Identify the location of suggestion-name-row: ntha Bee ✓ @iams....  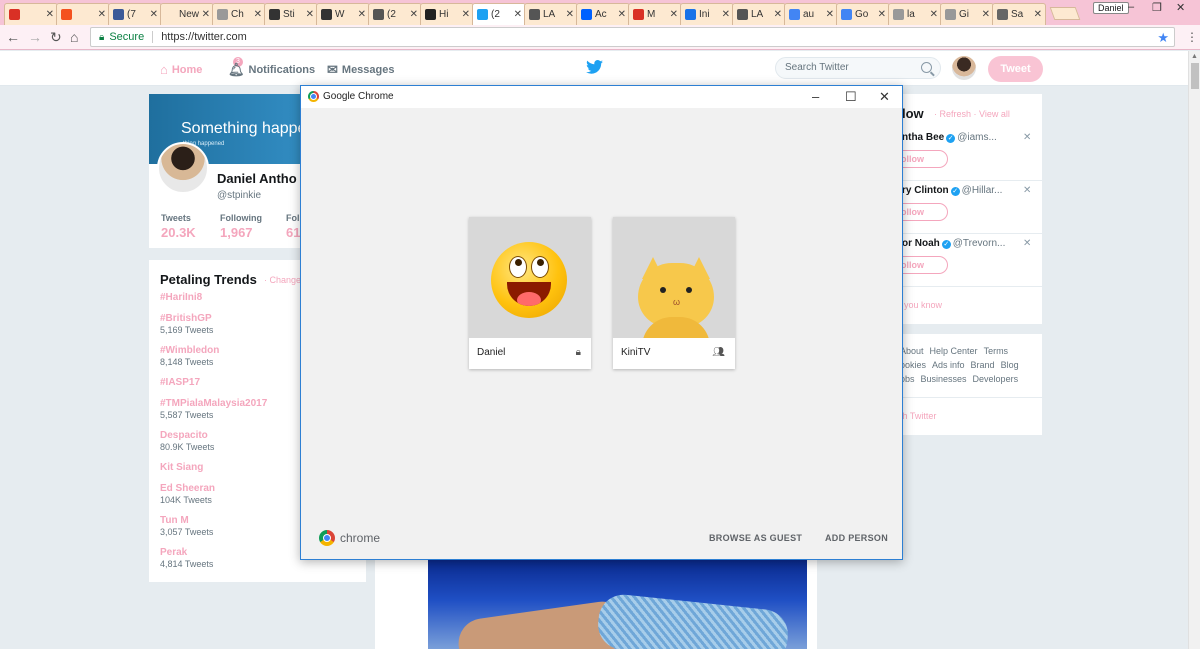
(949, 137).